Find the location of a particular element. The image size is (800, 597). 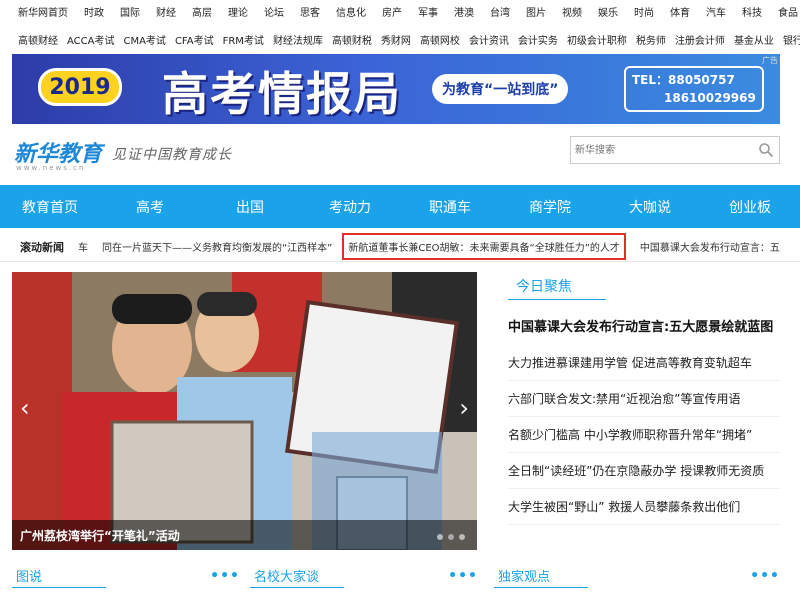

partner-link: 秀财网 is located at coordinates (396, 39).